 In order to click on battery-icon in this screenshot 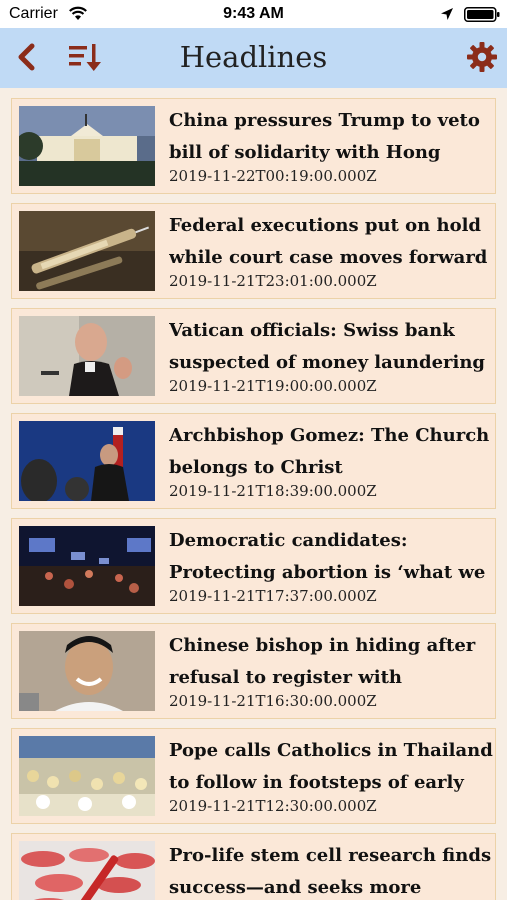, I will do `click(482, 14)`.